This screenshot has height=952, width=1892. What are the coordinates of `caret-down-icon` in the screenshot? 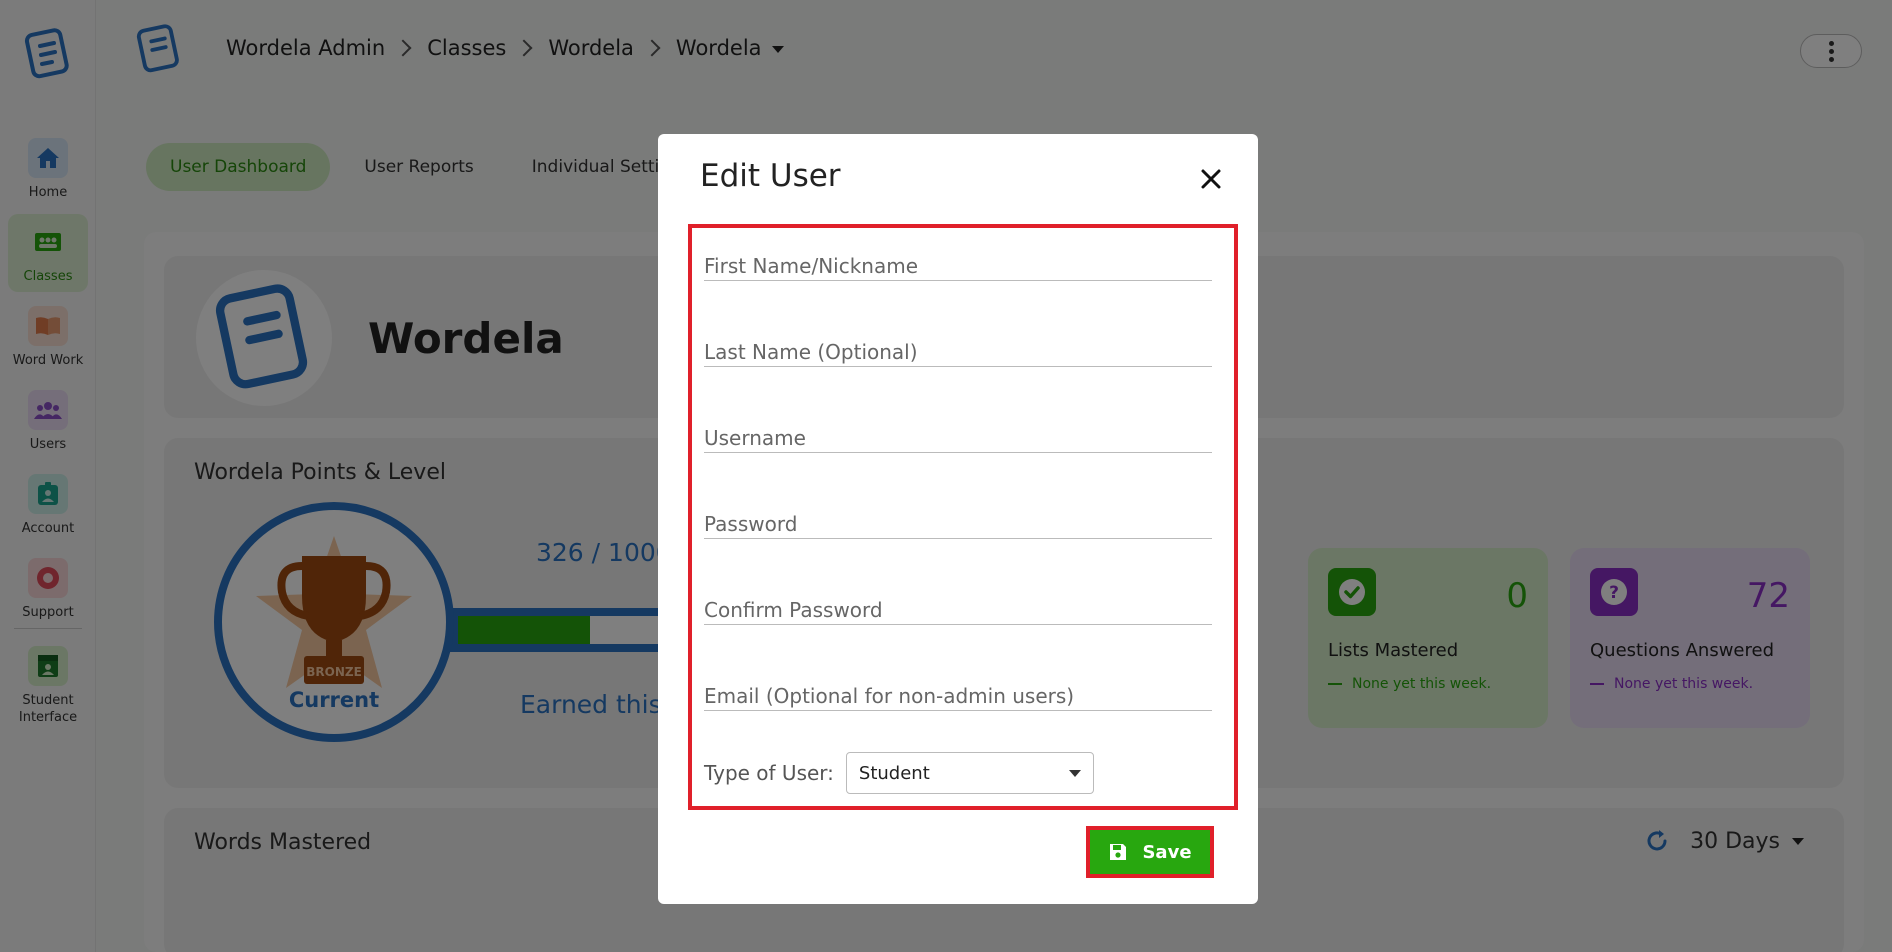 It's located at (1074, 773).